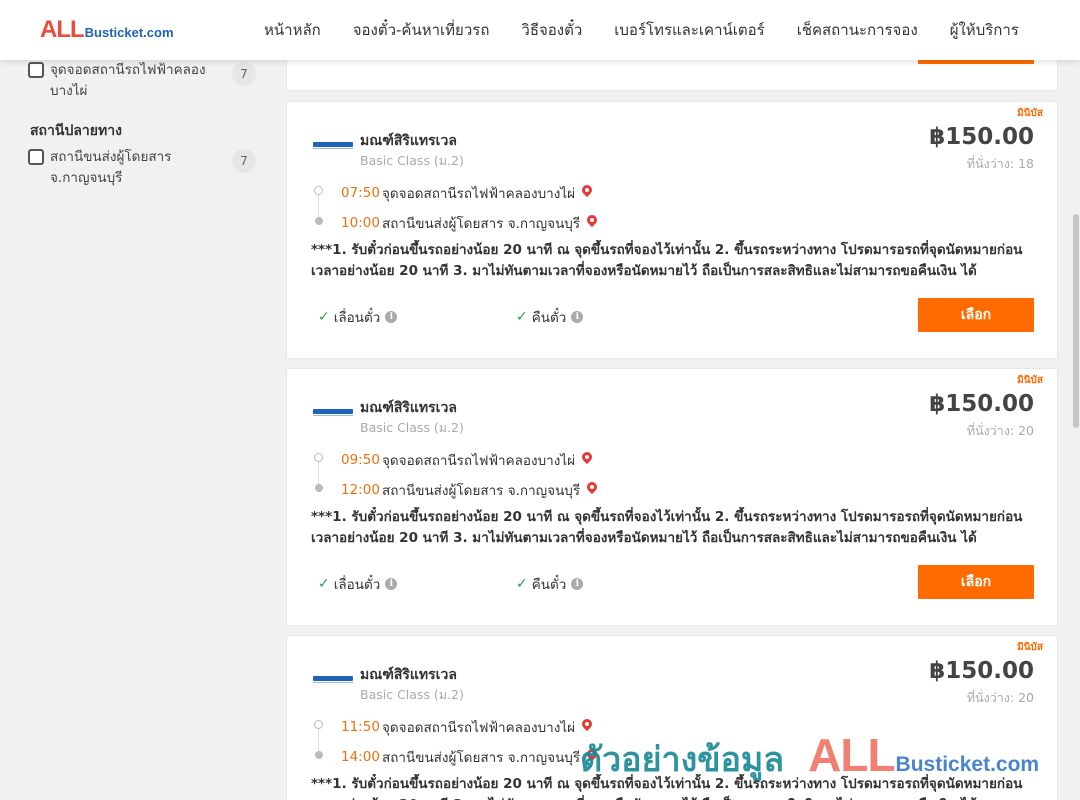 This screenshot has height=800, width=1080. Describe the element at coordinates (292, 30) in the screenshot. I see `nav-home: หน้าหลัก` at that location.